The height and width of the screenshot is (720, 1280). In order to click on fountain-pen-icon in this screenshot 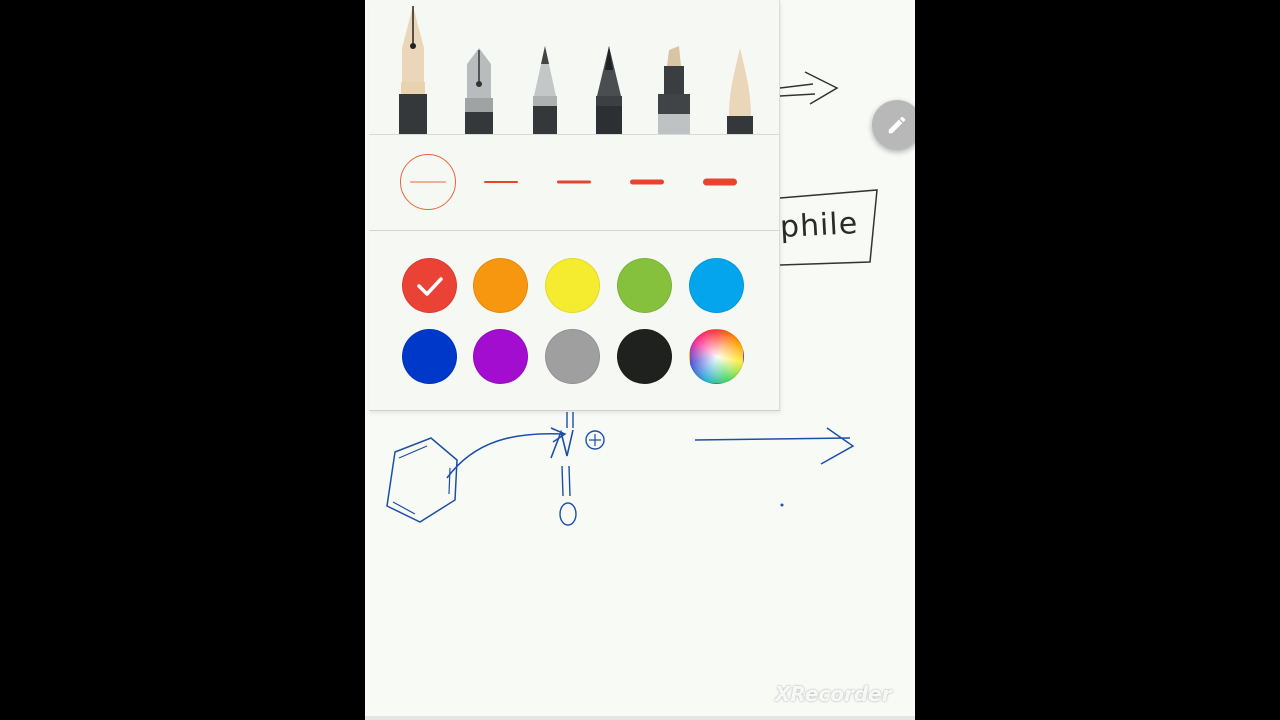, I will do `click(413, 70)`.